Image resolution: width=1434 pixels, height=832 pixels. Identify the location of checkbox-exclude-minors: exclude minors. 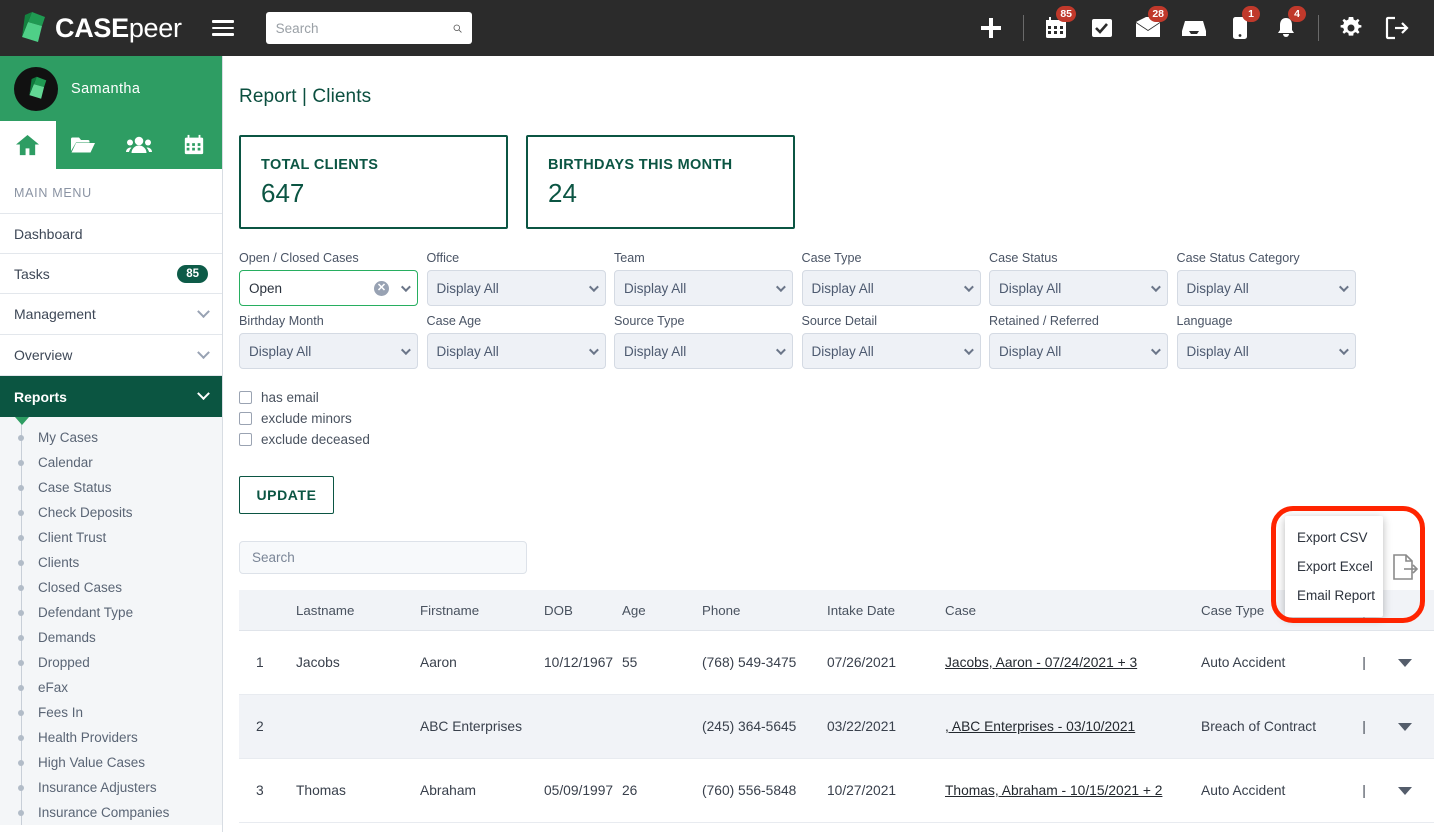
(836, 418).